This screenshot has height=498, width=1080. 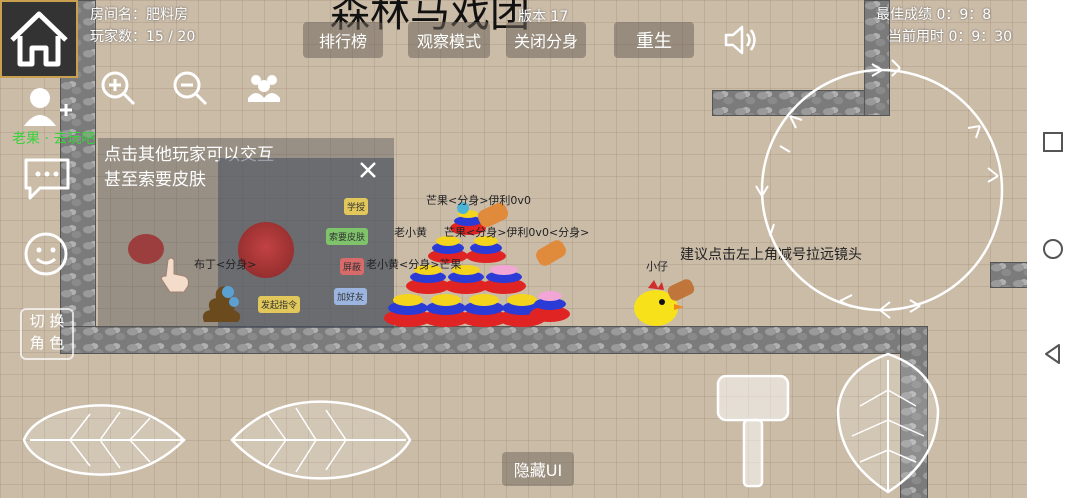 I want to click on poop-character, so click(x=221, y=301).